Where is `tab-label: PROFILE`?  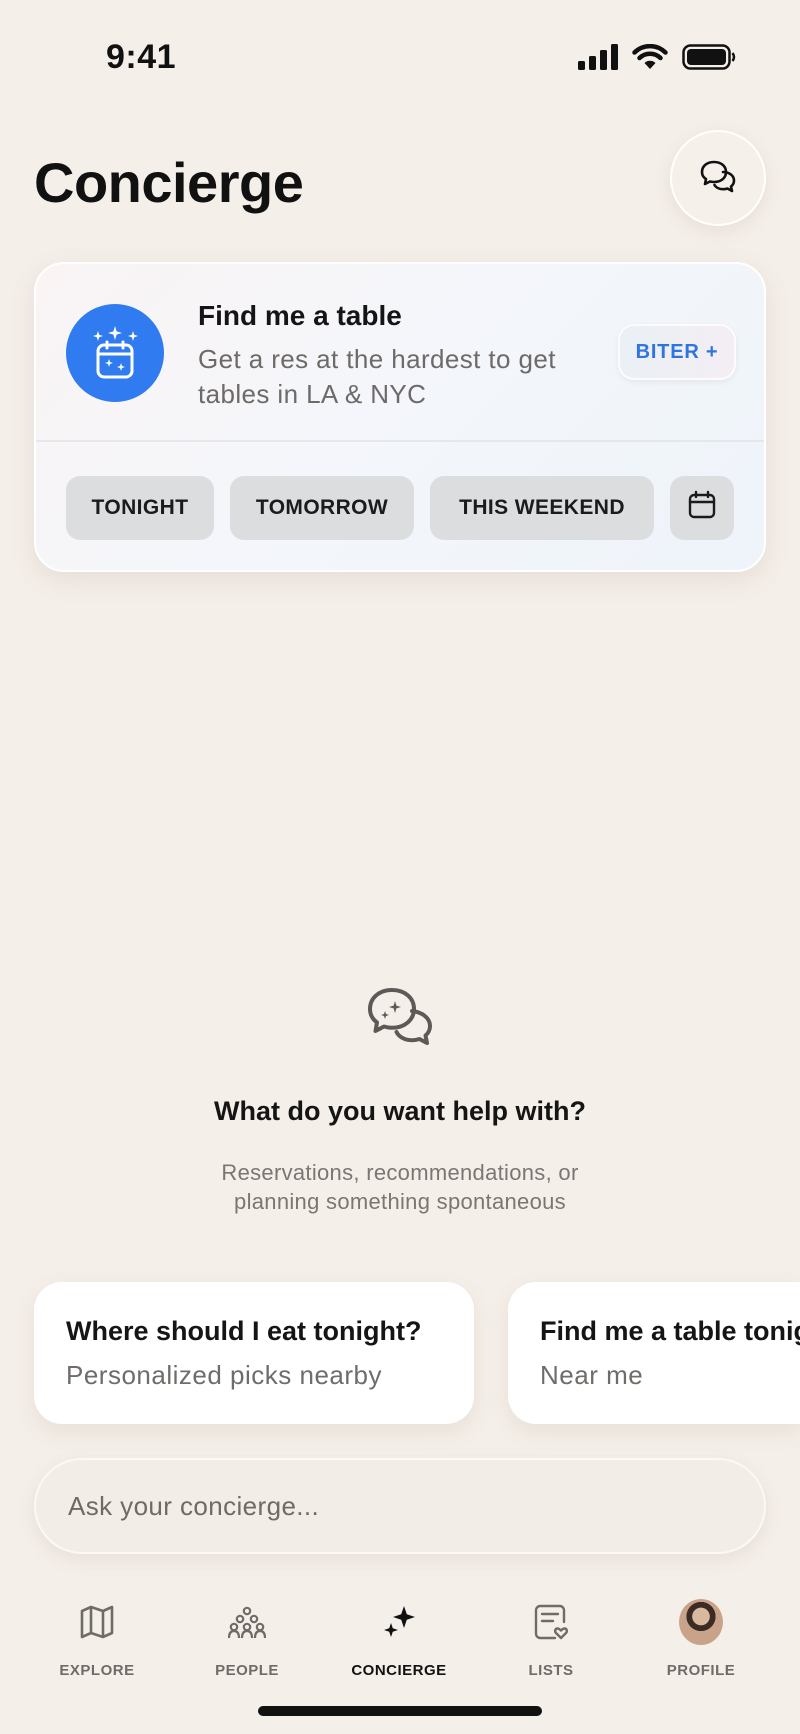 tab-label: PROFILE is located at coordinates (701, 1670).